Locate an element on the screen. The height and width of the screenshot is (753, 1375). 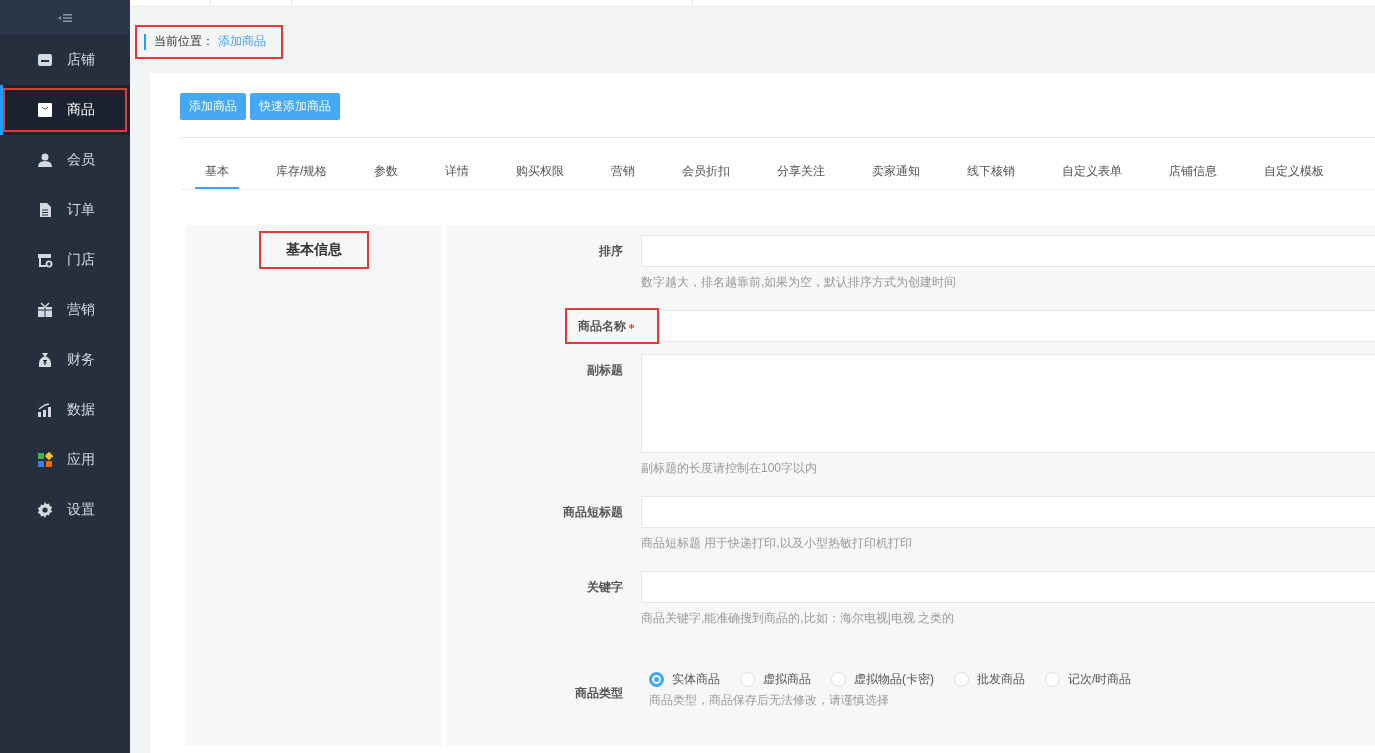
tab: 分享关注 is located at coordinates (801, 174).